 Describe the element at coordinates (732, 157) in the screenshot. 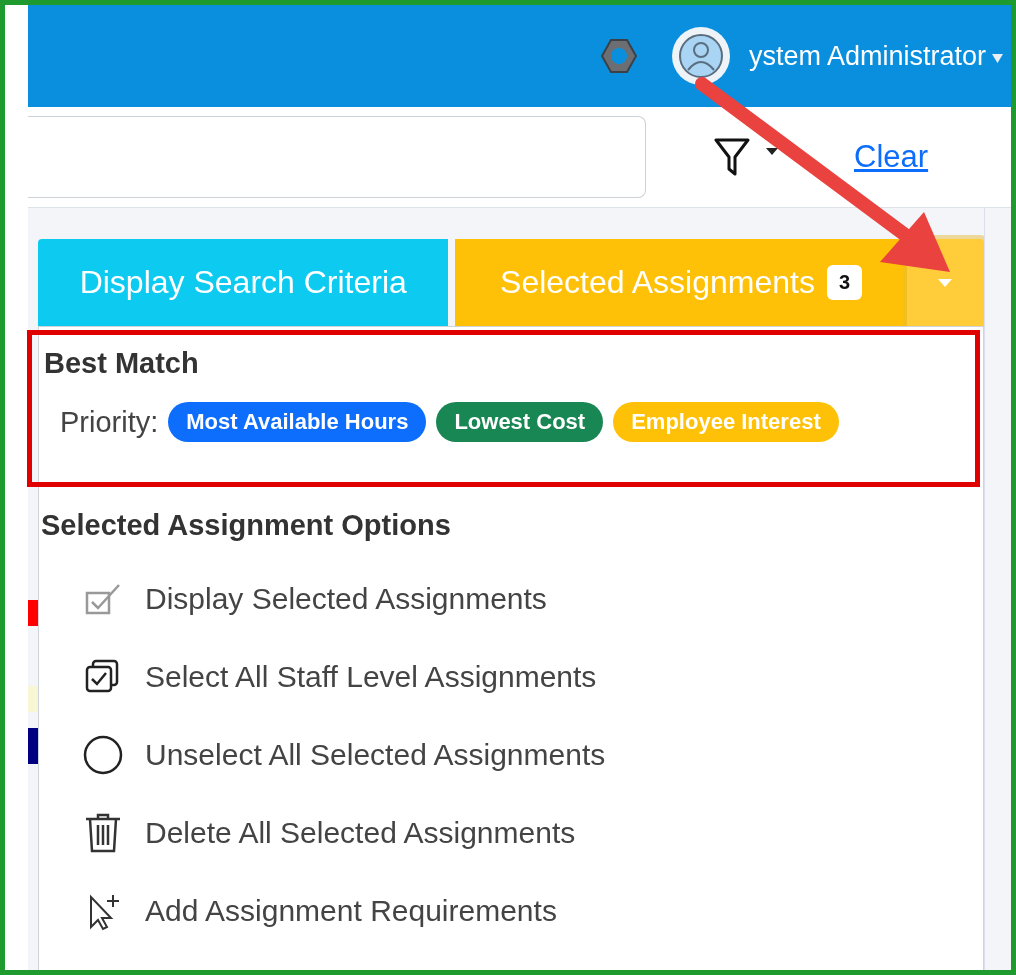

I see `filter-icon` at that location.